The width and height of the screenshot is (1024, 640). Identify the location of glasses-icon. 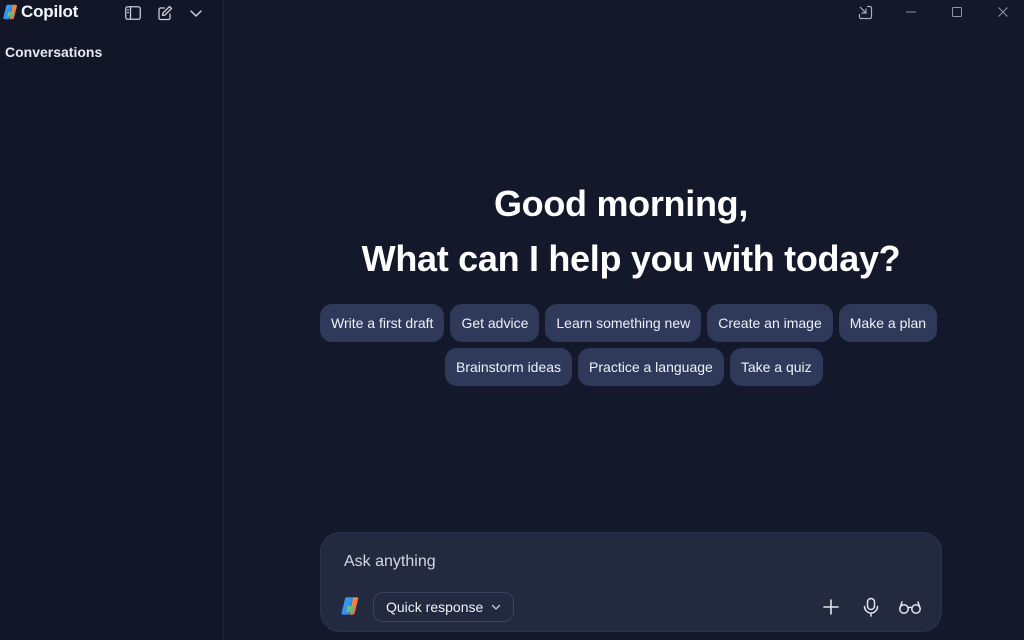
(910, 607).